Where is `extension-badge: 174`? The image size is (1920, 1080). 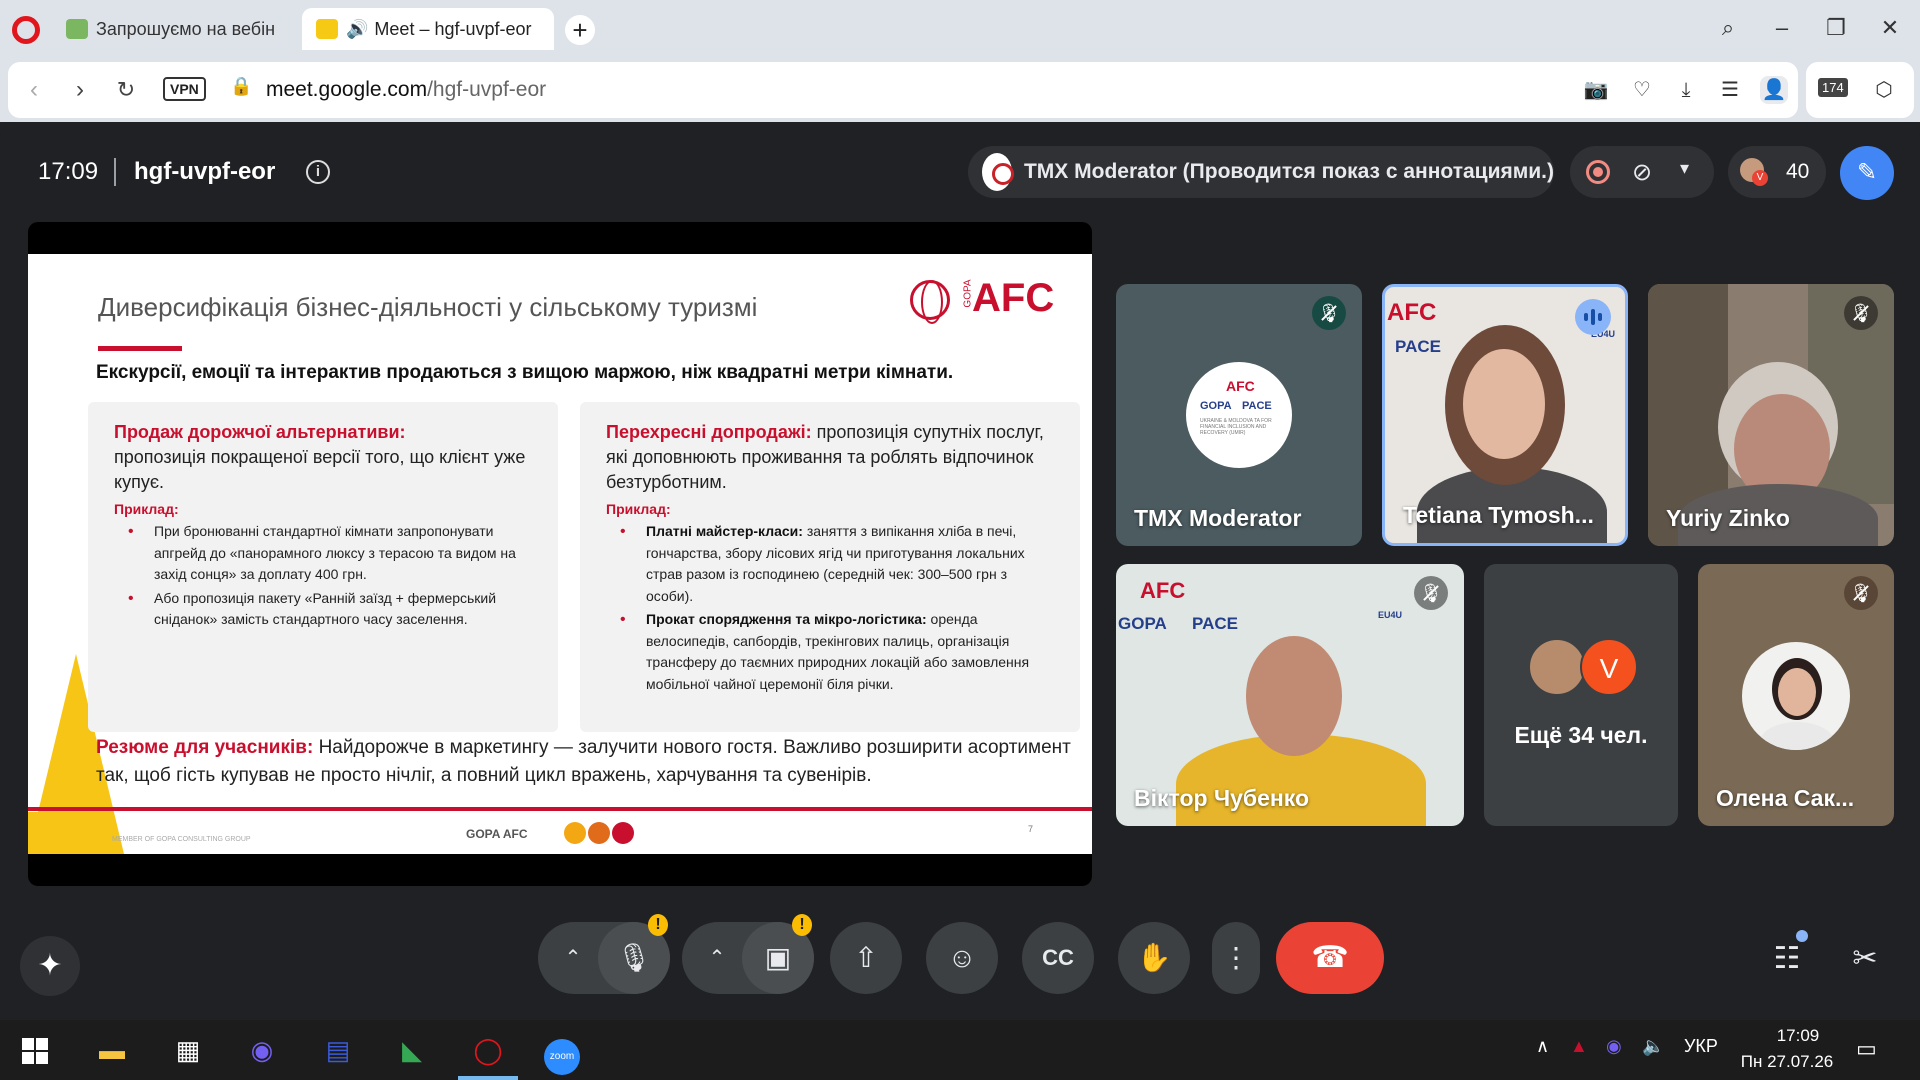
extension-badge: 174 is located at coordinates (1833, 87).